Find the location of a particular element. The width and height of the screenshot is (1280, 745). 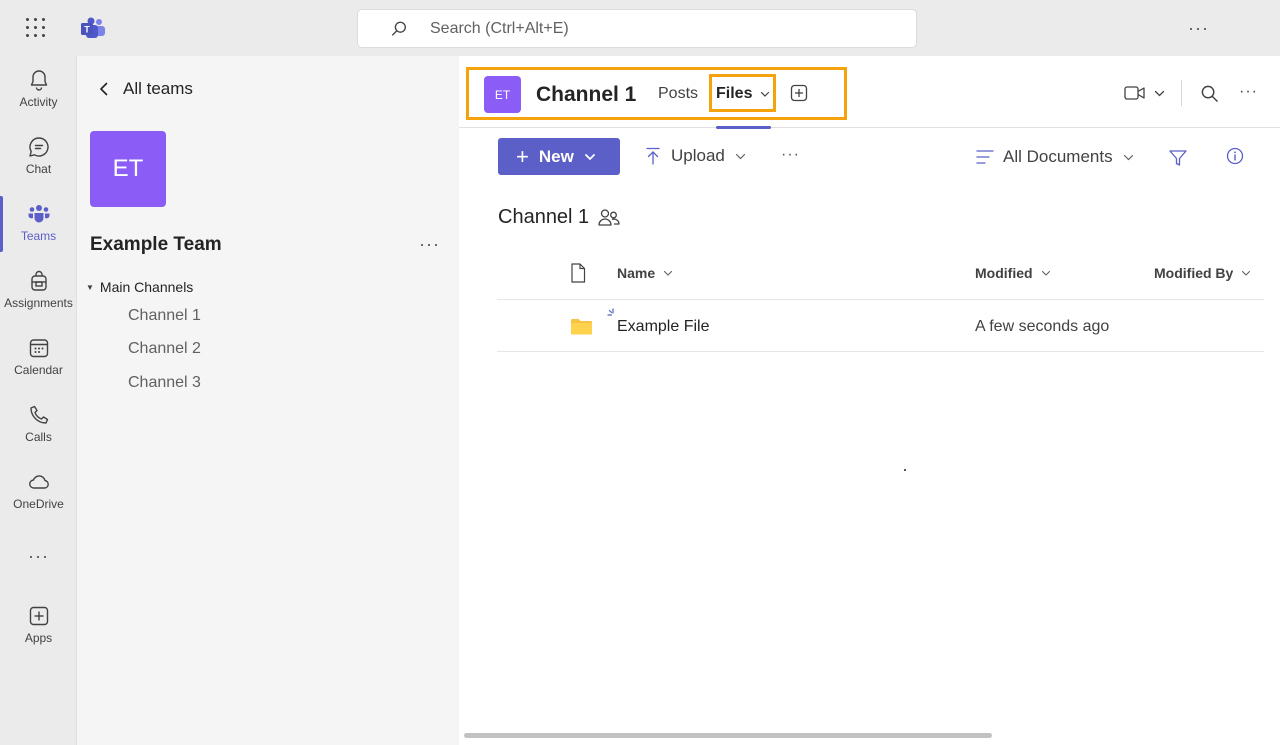

tab-files: Files is located at coordinates (743, 94).